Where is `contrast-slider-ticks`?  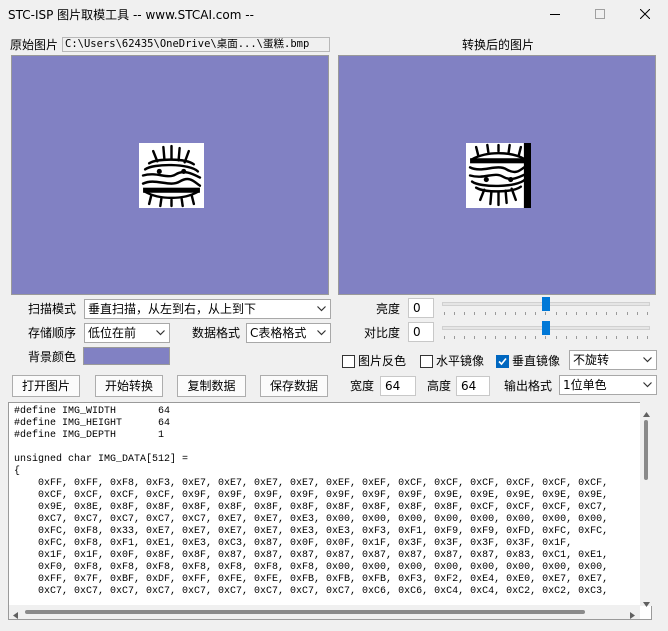
contrast-slider-ticks is located at coordinates (546, 337).